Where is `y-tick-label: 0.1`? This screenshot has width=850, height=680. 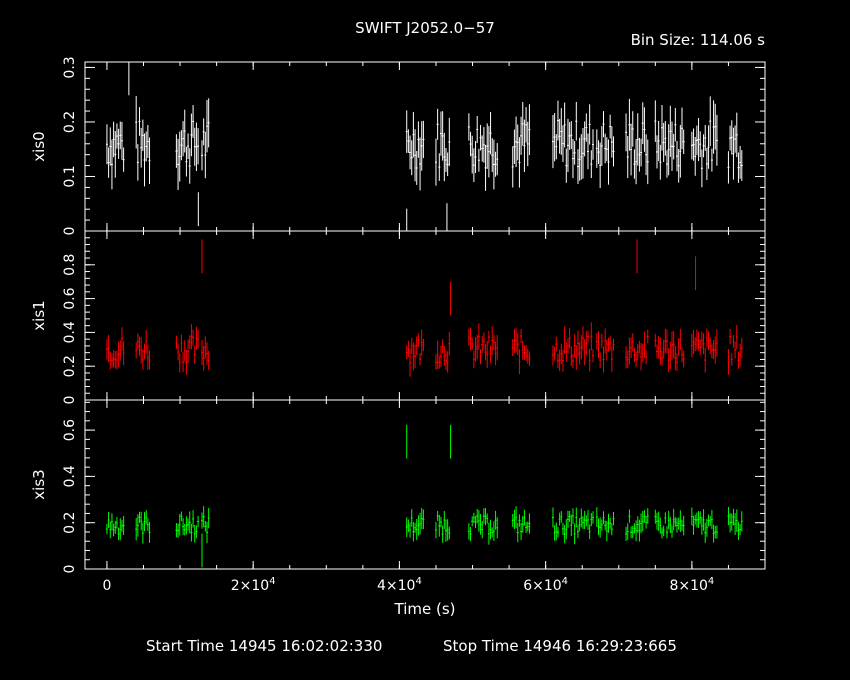
y-tick-label: 0.1 is located at coordinates (70, 176).